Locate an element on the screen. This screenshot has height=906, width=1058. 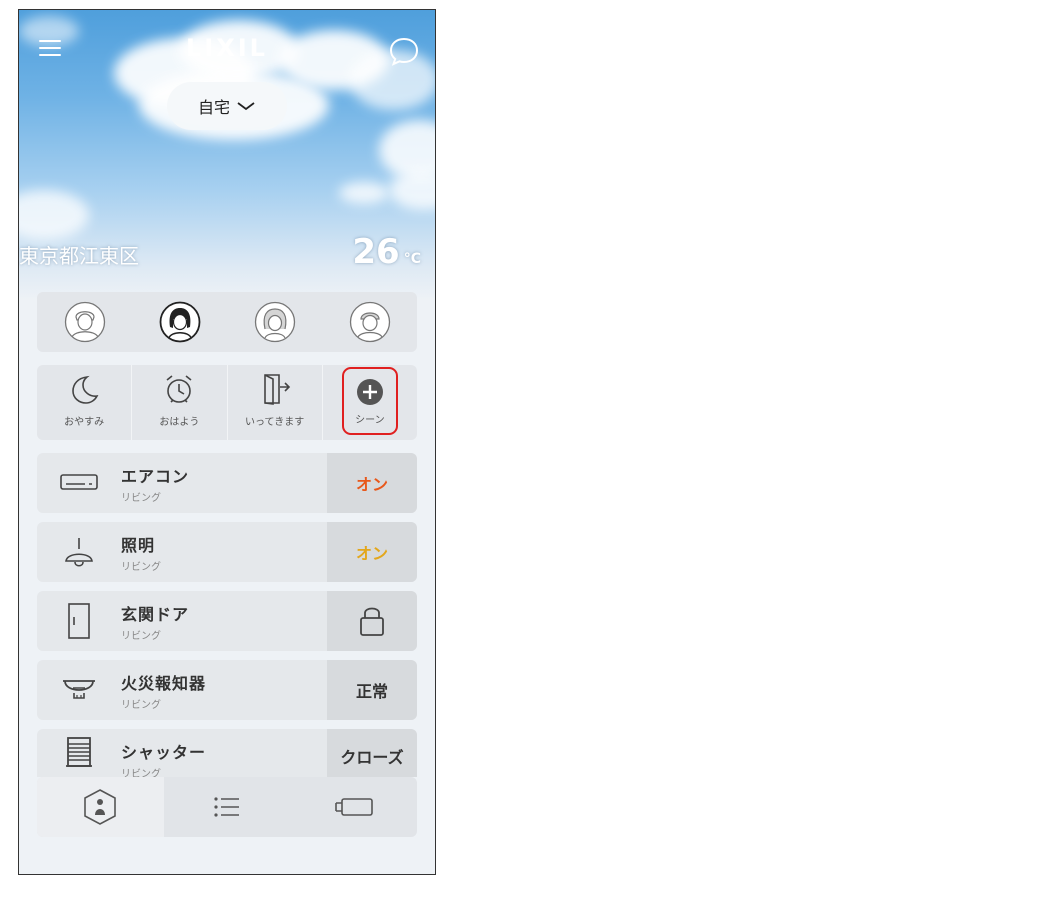
device-state-button is located at coordinates (372, 621).